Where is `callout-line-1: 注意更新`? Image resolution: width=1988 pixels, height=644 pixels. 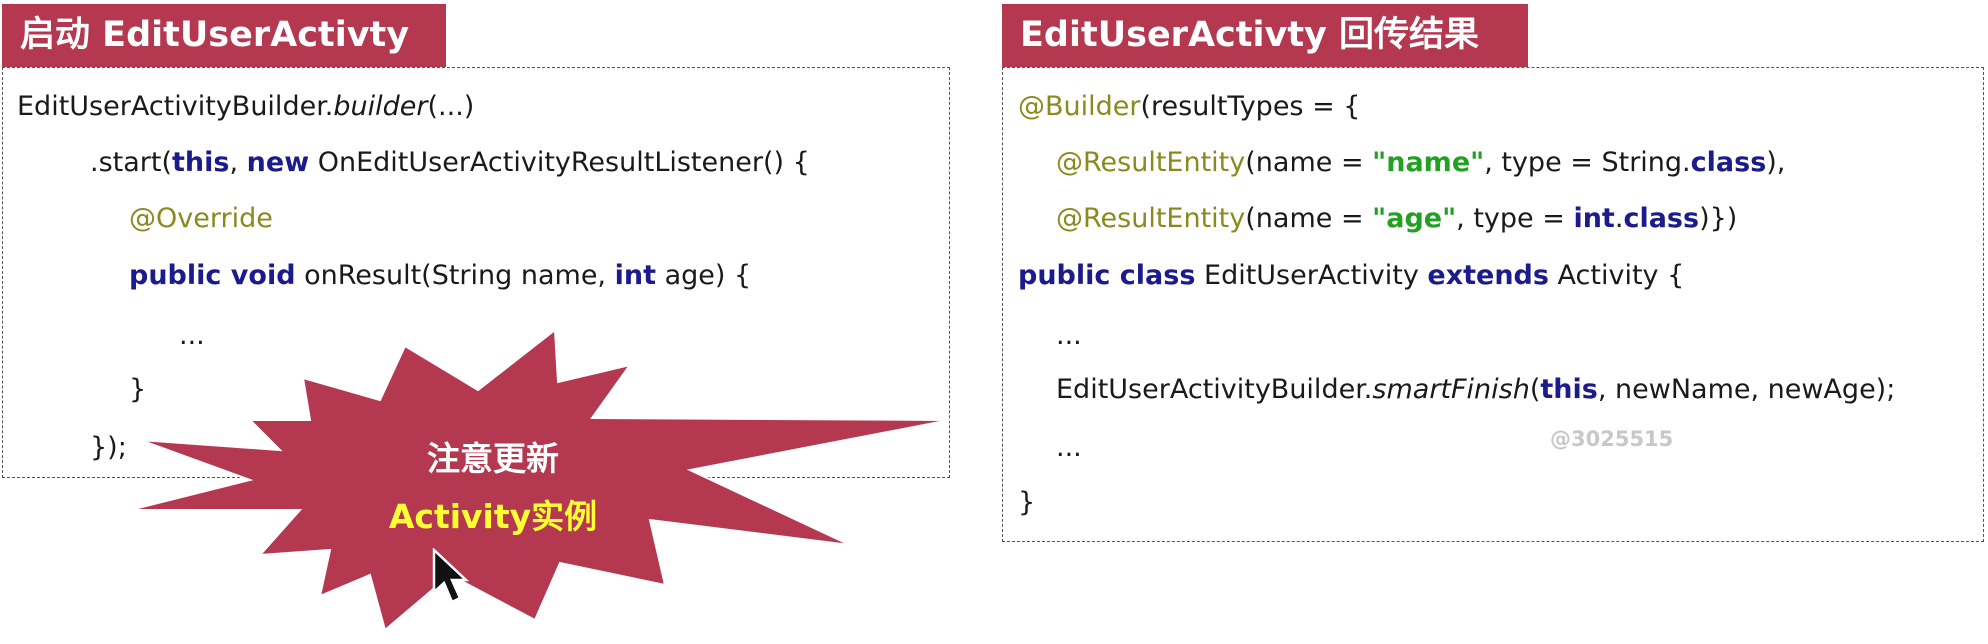
callout-line-1: 注意更新 is located at coordinates (493, 458).